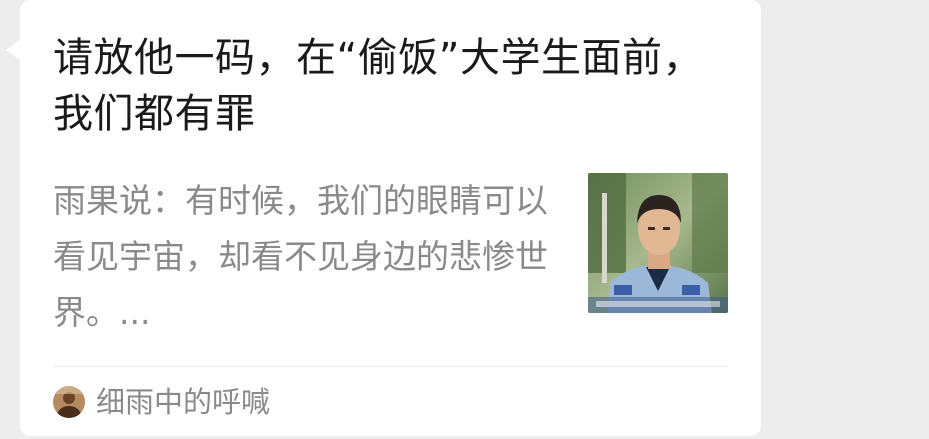 The width and height of the screenshot is (929, 439). I want to click on source-avatar-icon, so click(69, 402).